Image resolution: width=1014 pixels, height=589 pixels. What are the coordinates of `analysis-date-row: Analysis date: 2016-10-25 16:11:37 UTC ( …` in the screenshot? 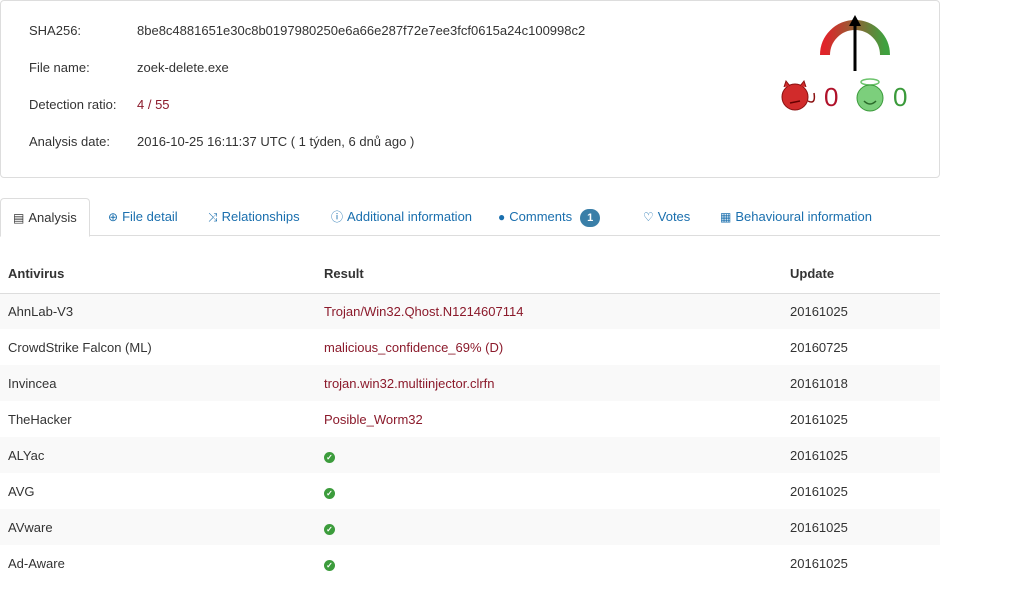 It's located at (221, 141).